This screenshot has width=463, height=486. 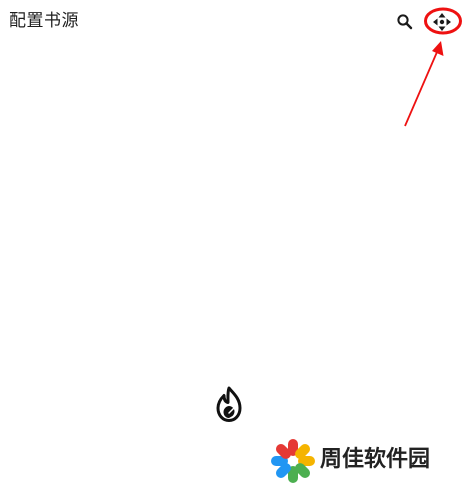 I want to click on flame-icon, so click(x=229, y=404).